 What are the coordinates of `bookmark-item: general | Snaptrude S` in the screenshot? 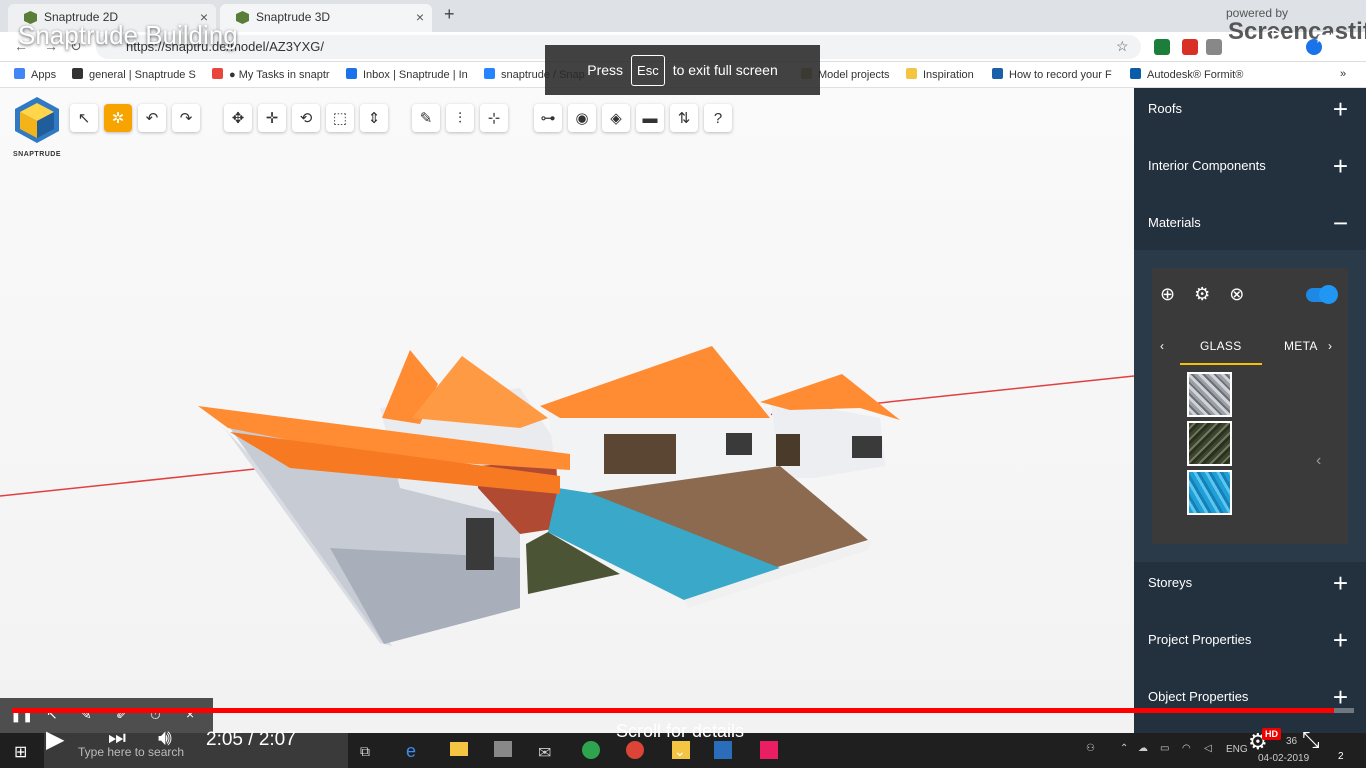 It's located at (134, 74).